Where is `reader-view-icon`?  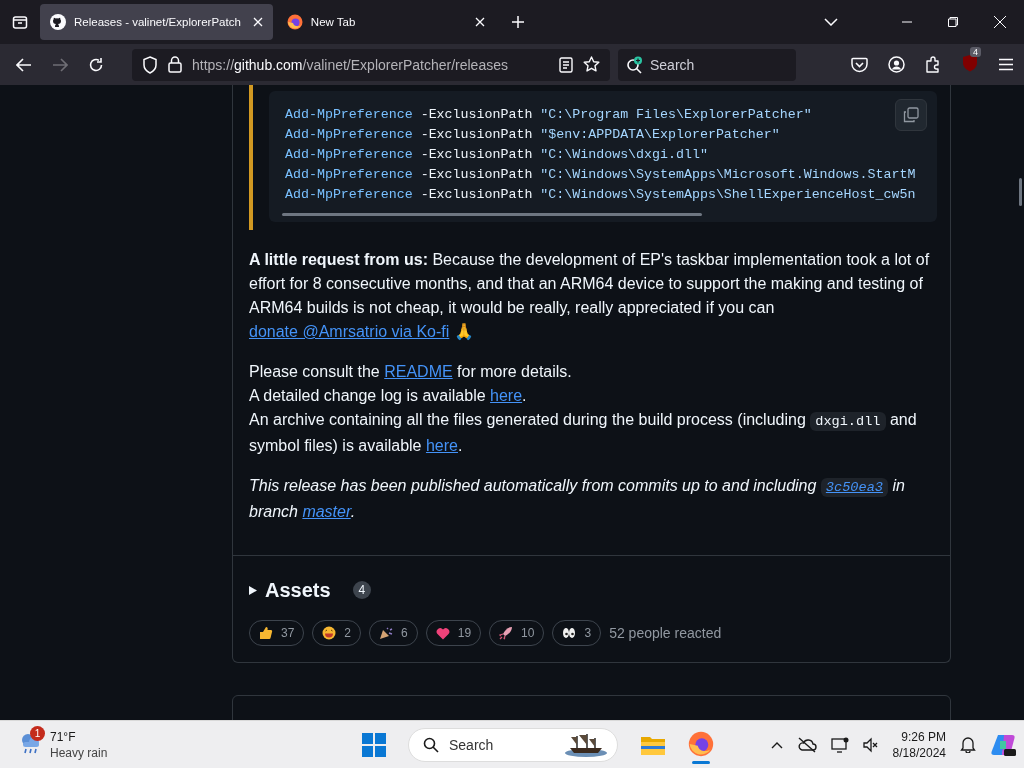
reader-view-icon is located at coordinates (566, 64).